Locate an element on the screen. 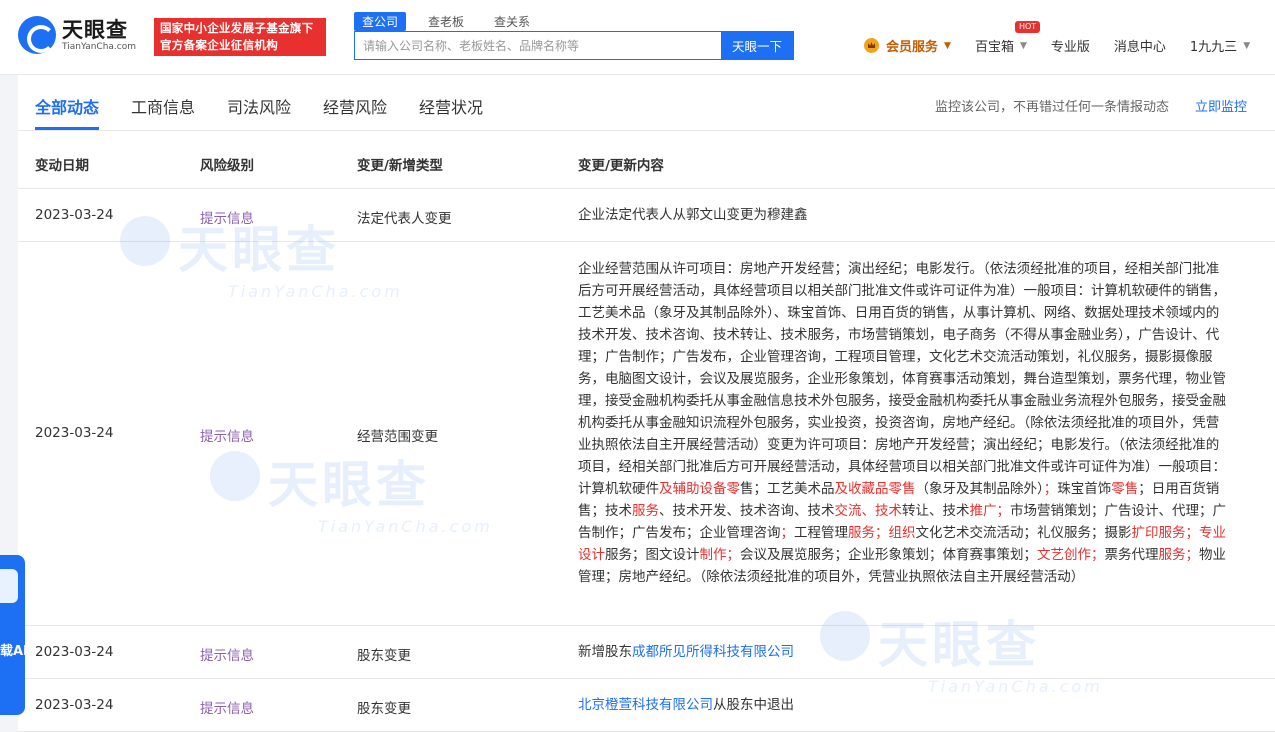 The height and width of the screenshot is (732, 1275). logo-domain: TianYanCha.com is located at coordinates (99, 46).